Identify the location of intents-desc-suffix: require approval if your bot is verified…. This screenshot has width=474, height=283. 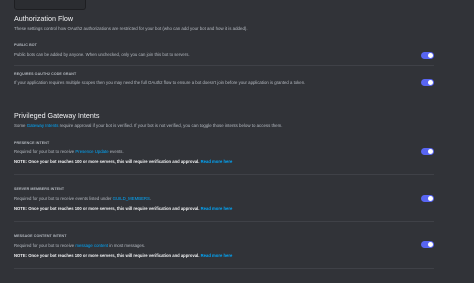
(170, 125).